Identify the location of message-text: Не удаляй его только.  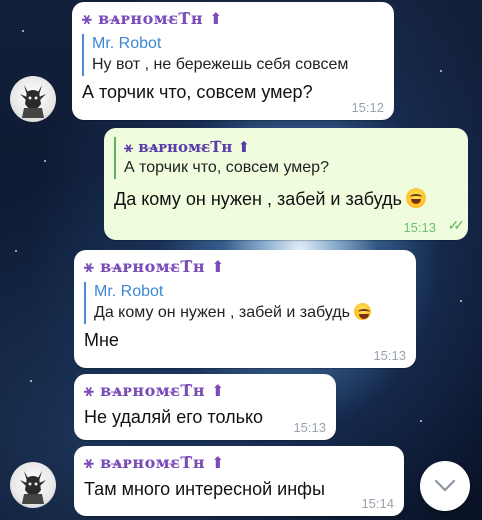
(174, 417).